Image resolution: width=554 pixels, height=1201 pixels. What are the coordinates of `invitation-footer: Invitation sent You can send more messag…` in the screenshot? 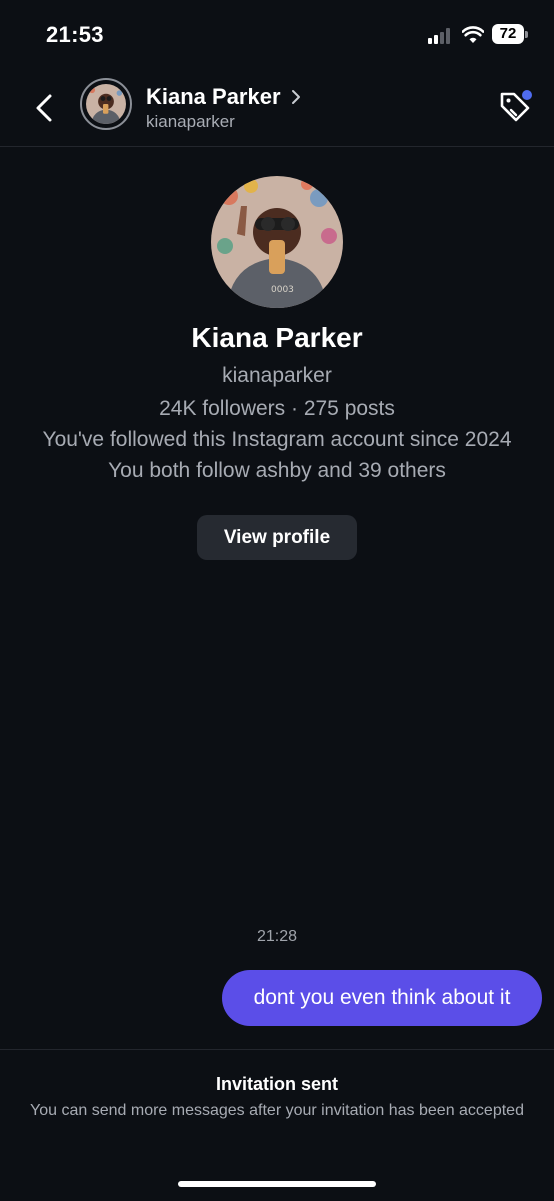 It's located at (277, 1125).